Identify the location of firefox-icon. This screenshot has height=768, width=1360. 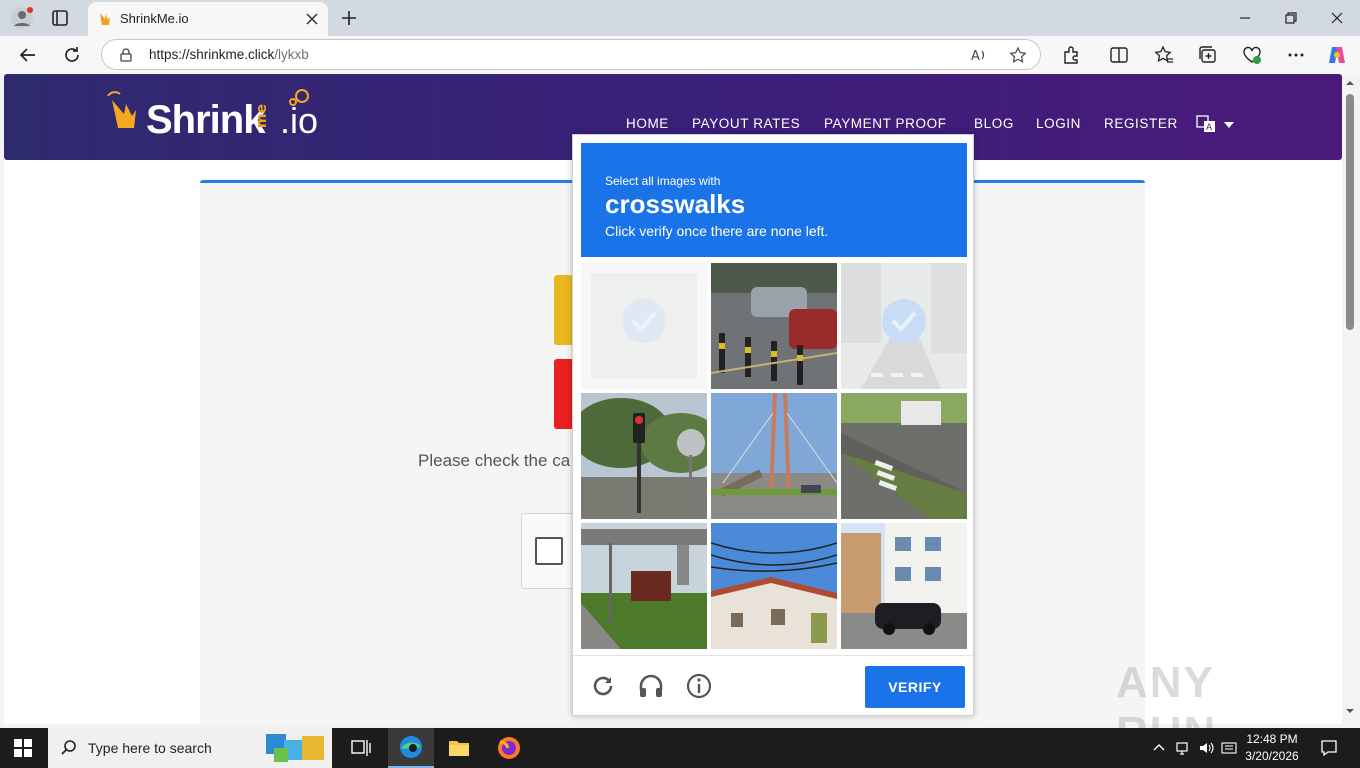
(509, 748).